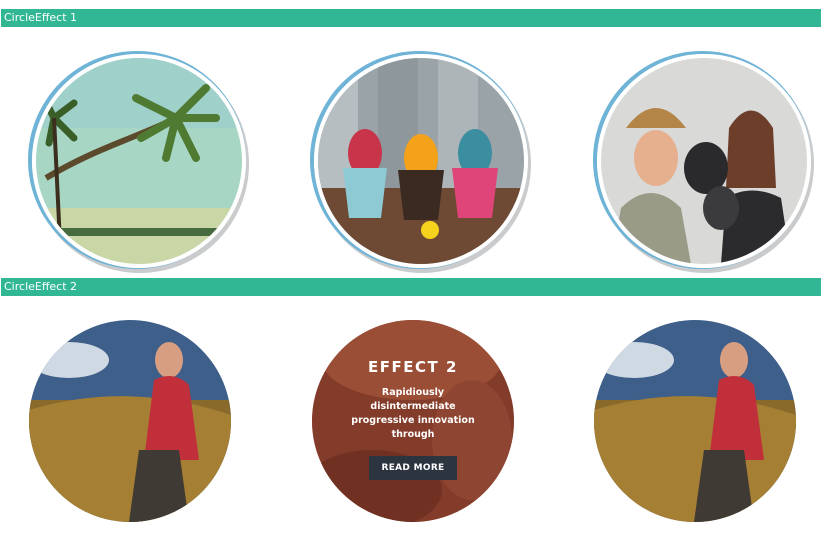  I want to click on circle-woman-field-right, so click(695, 421).